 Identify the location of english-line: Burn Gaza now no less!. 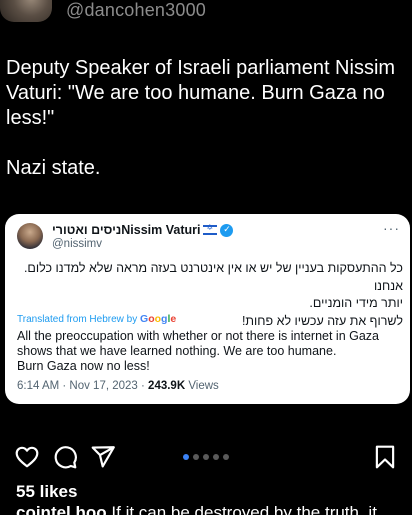
(83, 366).